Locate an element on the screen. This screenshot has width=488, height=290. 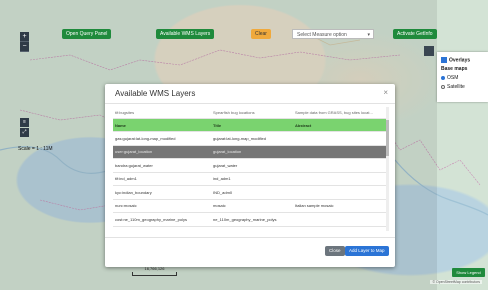
modal-footer-divider is located at coordinates (250, 237).